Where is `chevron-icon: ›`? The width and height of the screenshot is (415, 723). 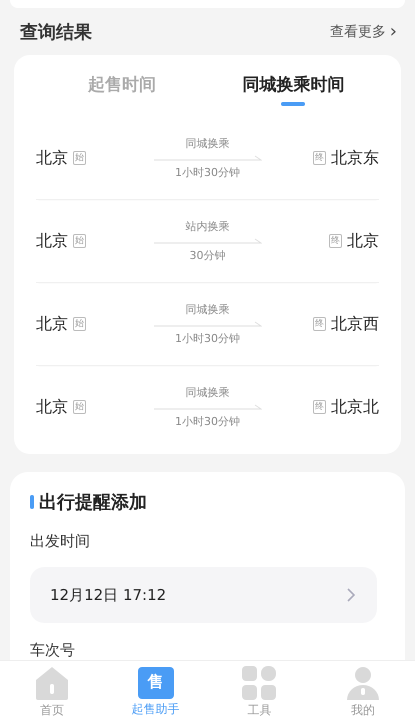 chevron-icon: › is located at coordinates (393, 31).